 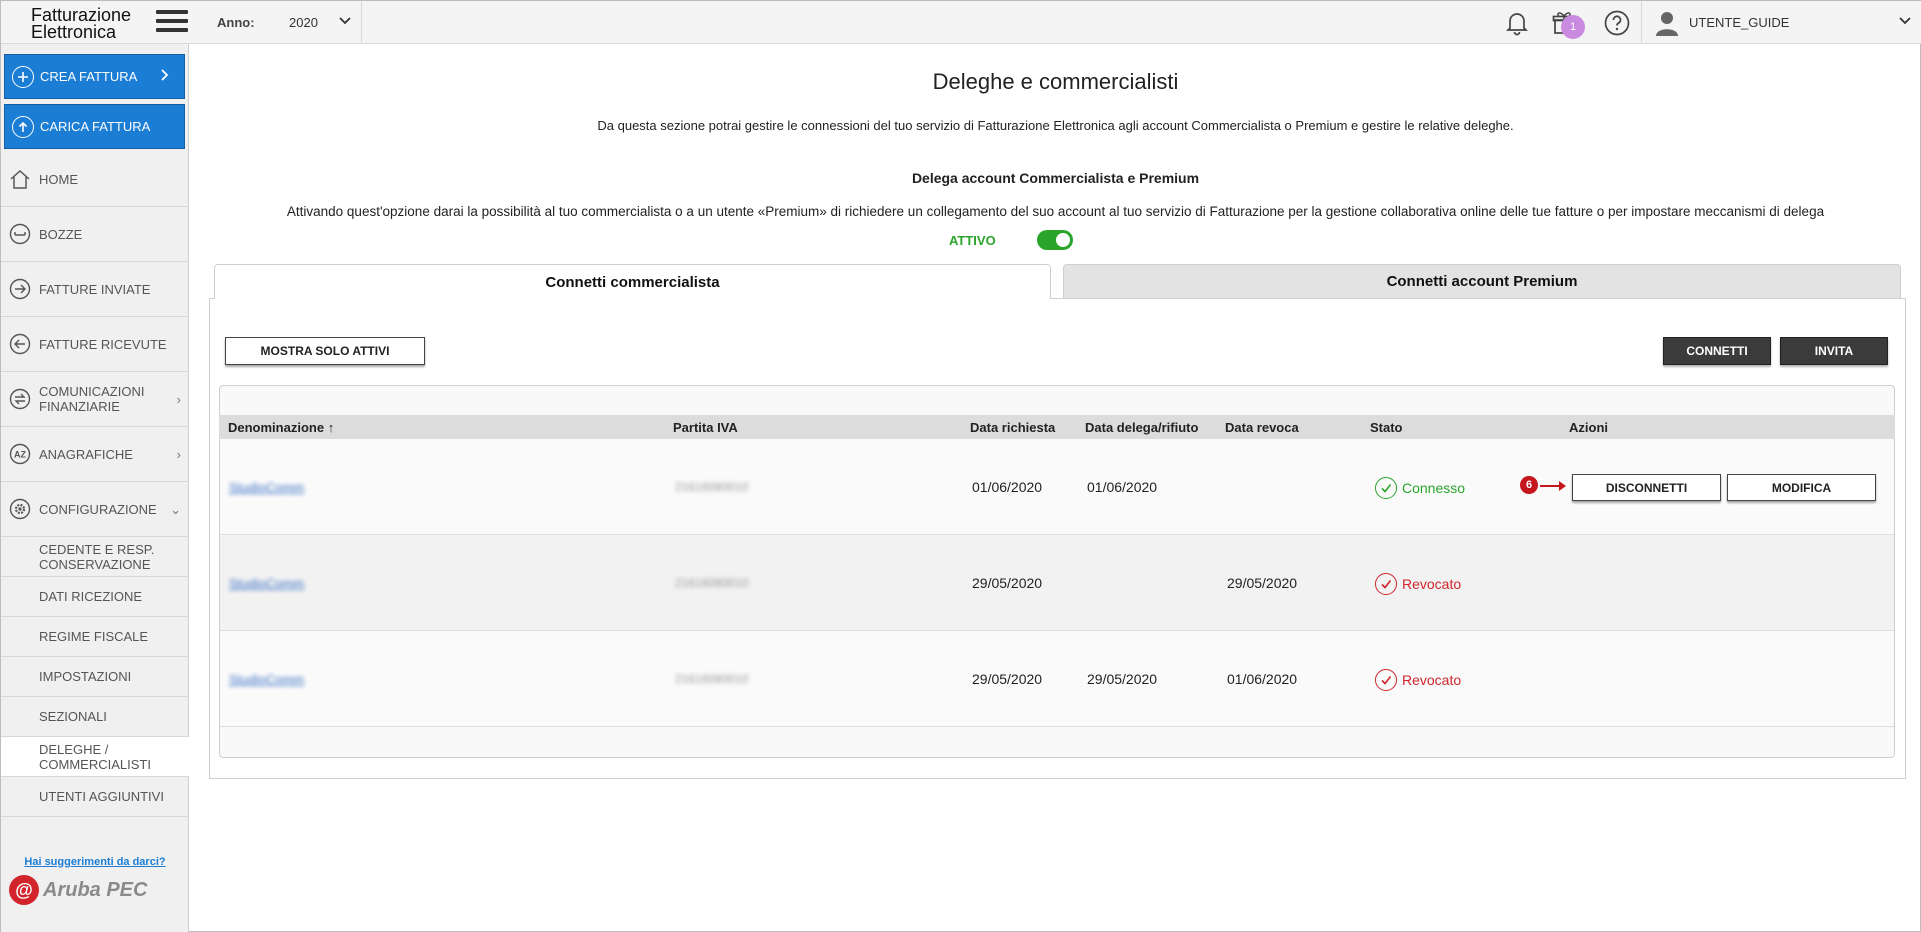 I want to click on arrow-right-circle-icon, so click(x=20, y=289).